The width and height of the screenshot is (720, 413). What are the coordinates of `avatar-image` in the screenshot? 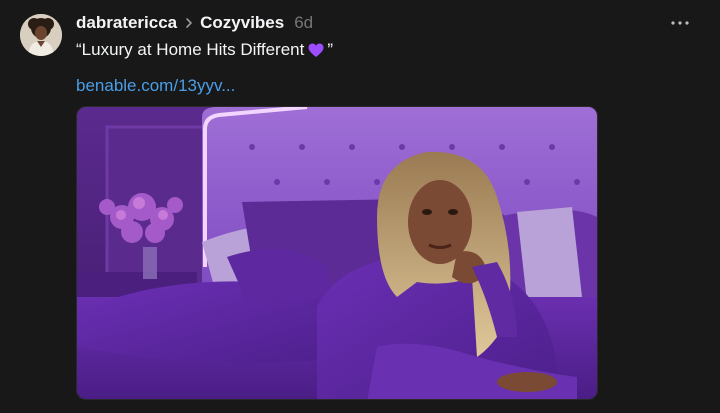 It's located at (41, 35).